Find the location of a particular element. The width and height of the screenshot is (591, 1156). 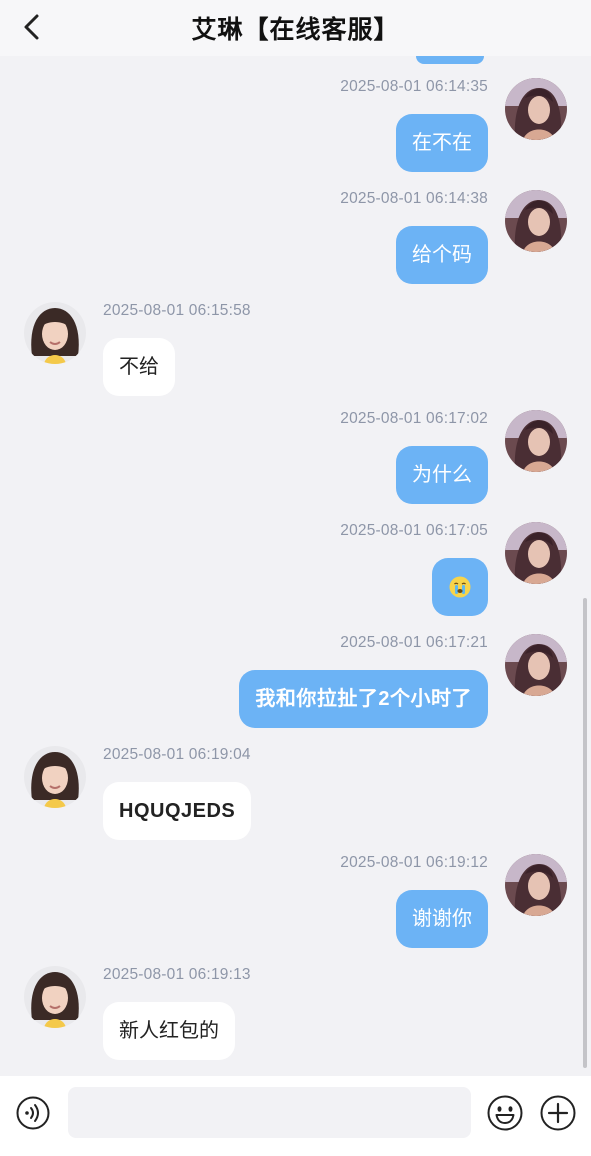

message-timestamp: 2025-08-01 06:14:38 is located at coordinates (414, 198).